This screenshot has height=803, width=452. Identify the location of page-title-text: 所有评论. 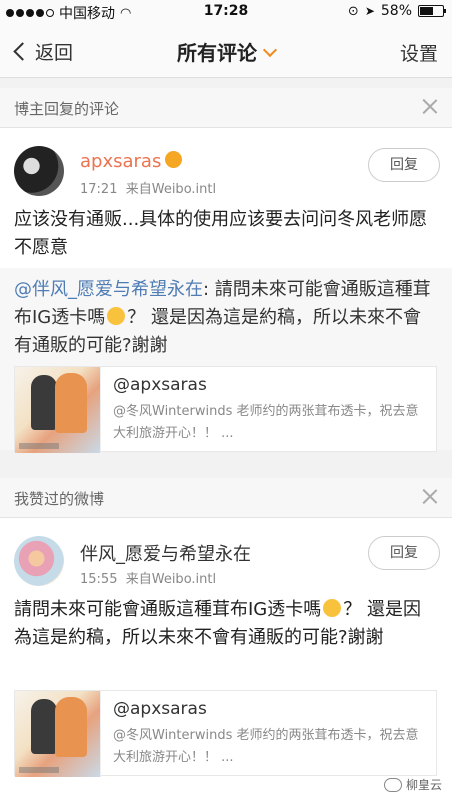
(217, 53).